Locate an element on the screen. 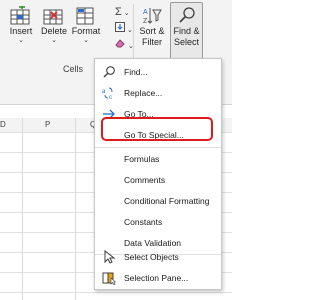 This screenshot has height=300, width=320. menu-item-select-objects: Select Objects is located at coordinates (158, 257).